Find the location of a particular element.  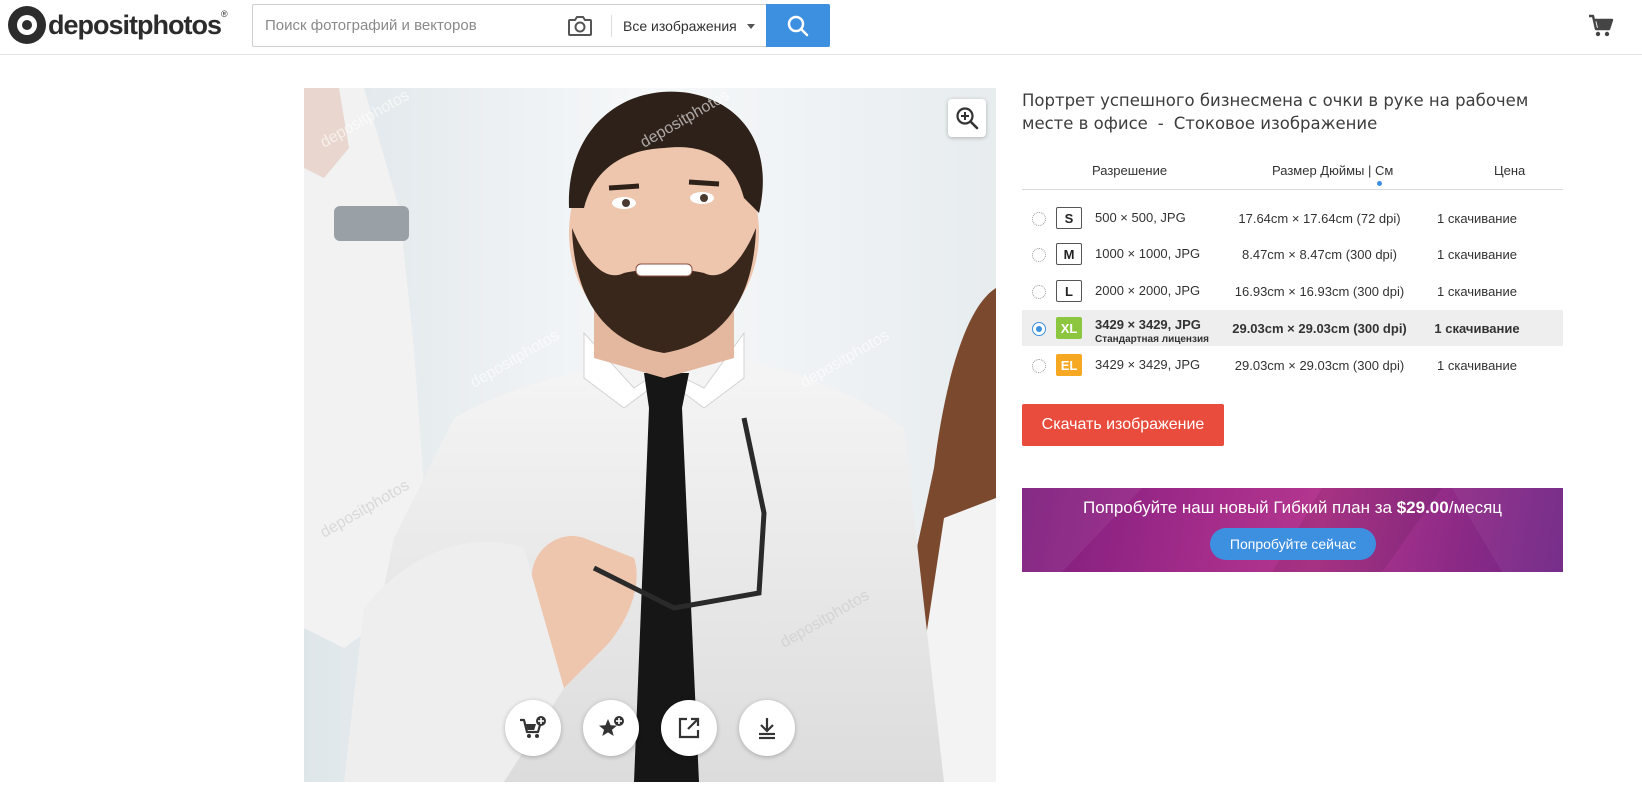

size-table-header: Разрешение Размер Дюймы | См Цена is located at coordinates (1292, 174).